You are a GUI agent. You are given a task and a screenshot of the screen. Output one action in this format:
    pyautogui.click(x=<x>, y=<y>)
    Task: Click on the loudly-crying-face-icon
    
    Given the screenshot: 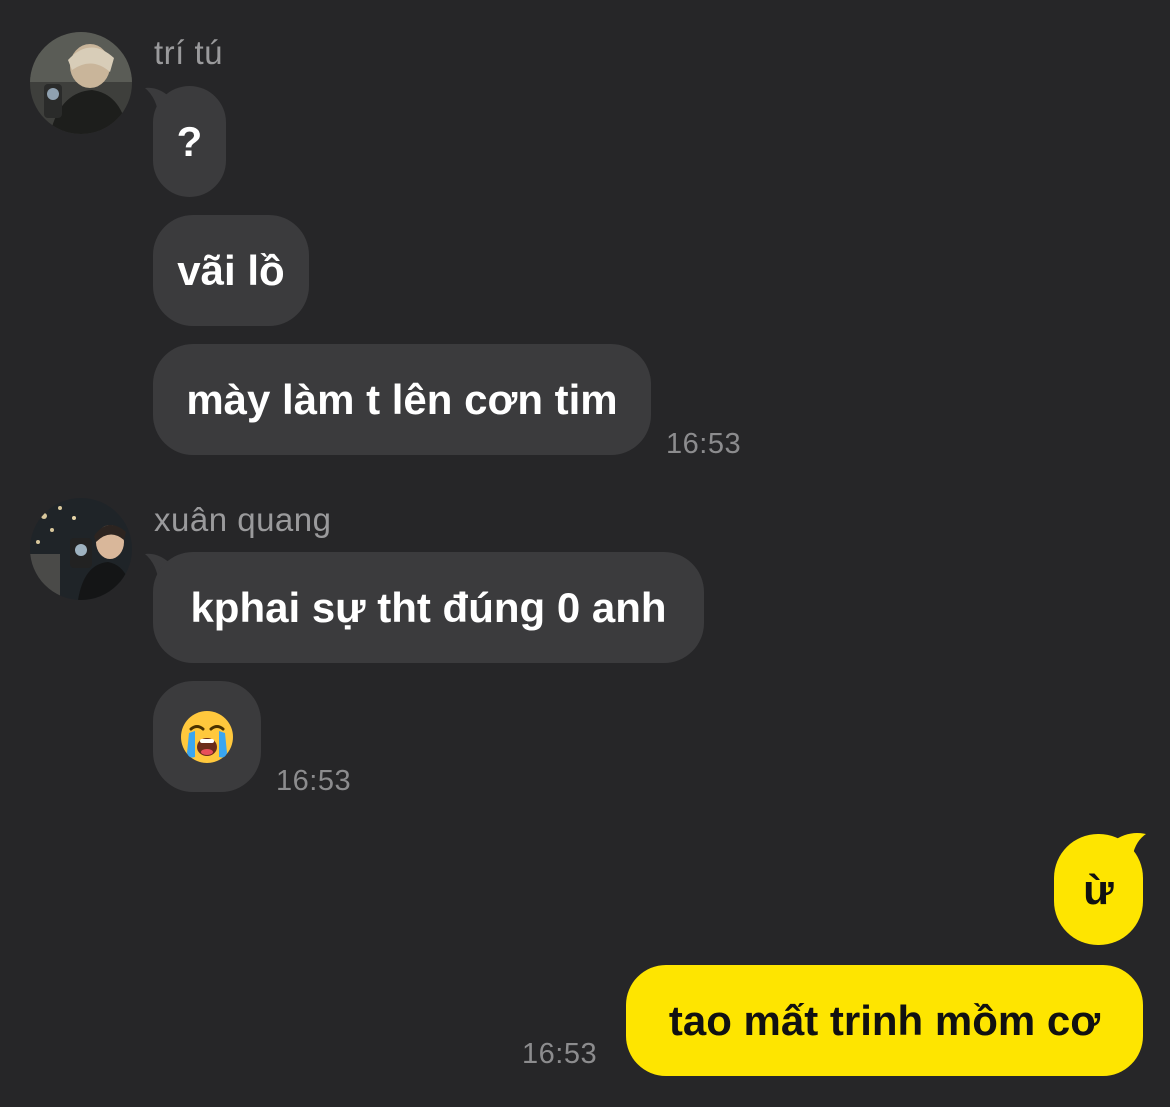 What is the action you would take?
    pyautogui.click(x=207, y=736)
    